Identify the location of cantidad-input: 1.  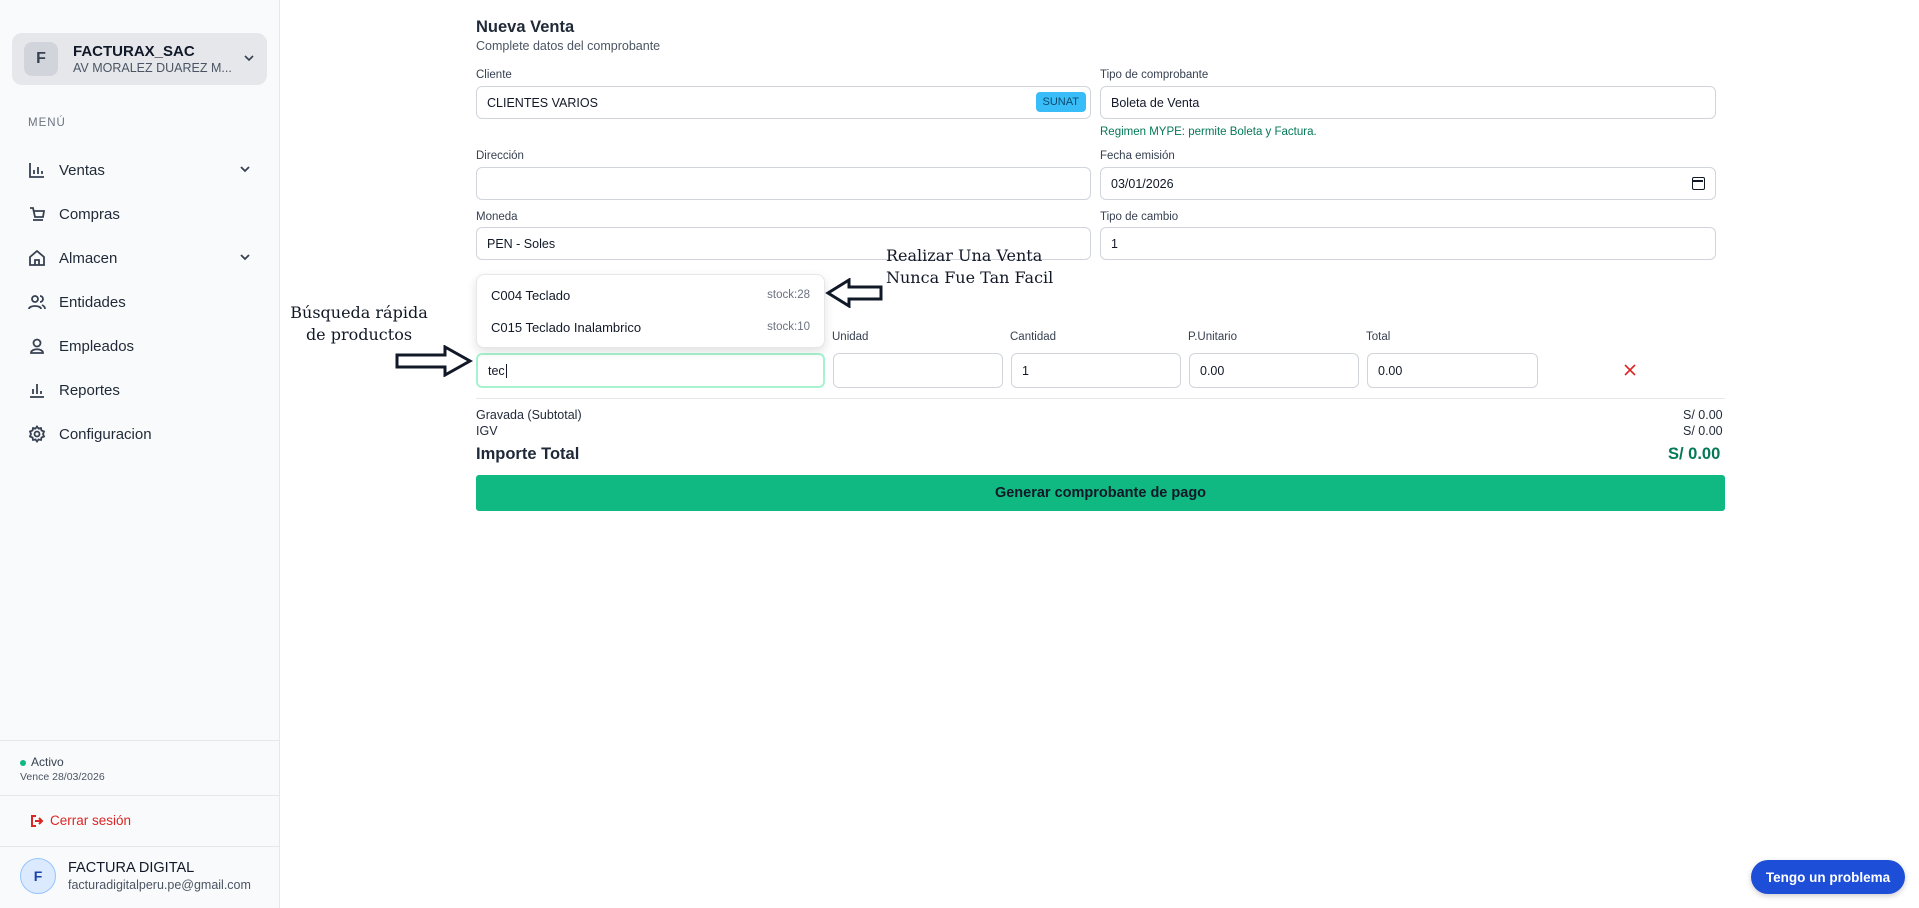
(1096, 370).